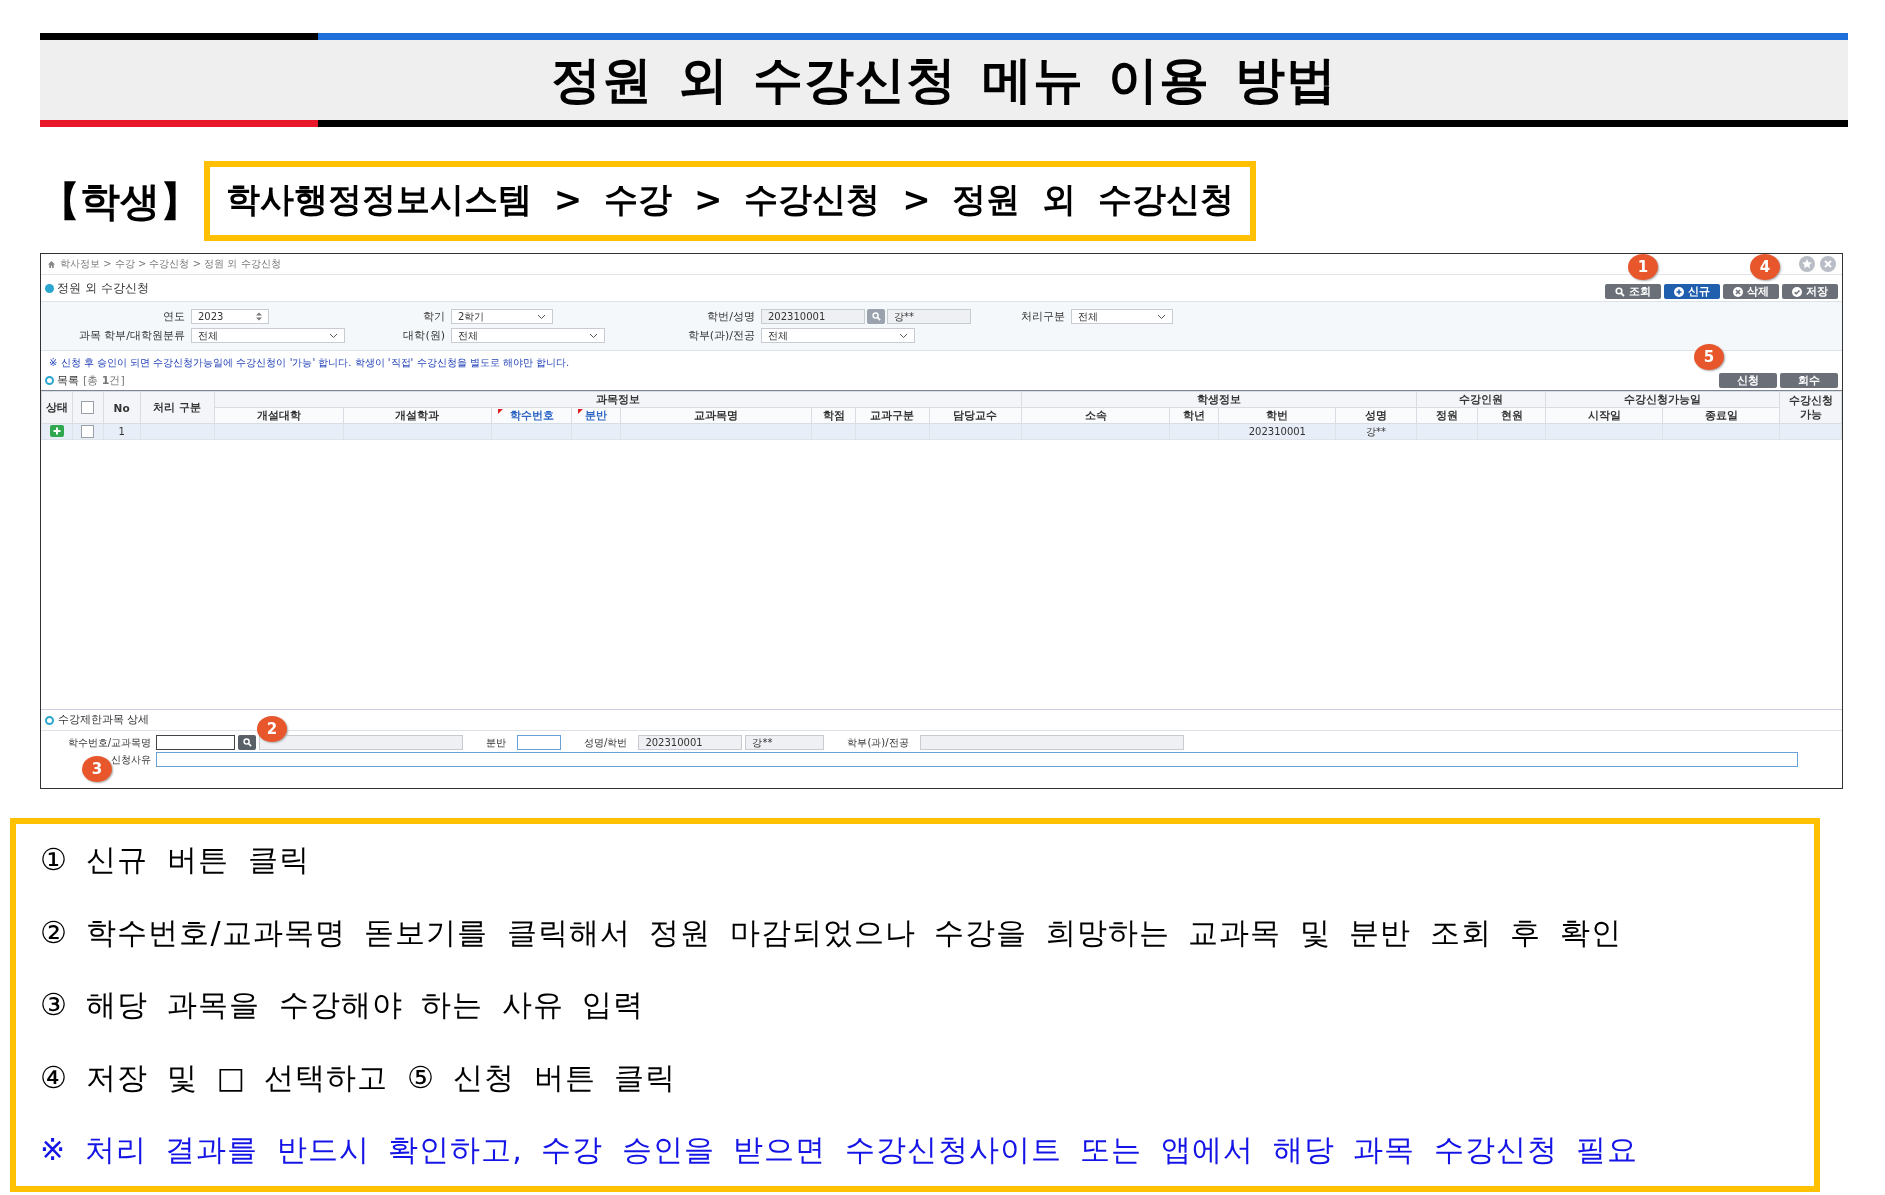  Describe the element at coordinates (97, 769) in the screenshot. I see `callout-badge: 3` at that location.